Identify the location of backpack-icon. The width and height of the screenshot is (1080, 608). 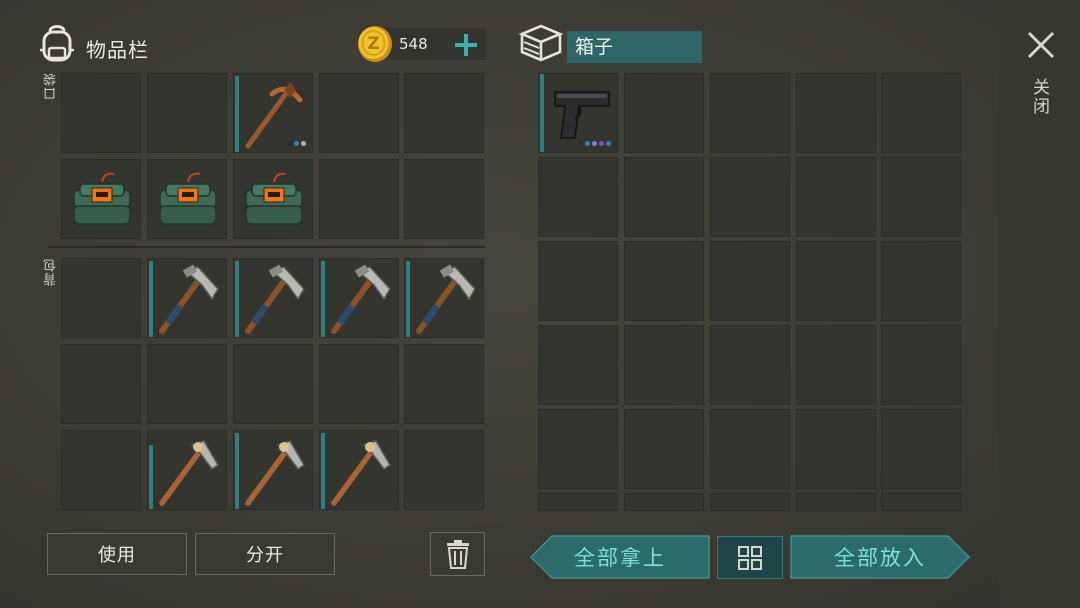
(57, 43).